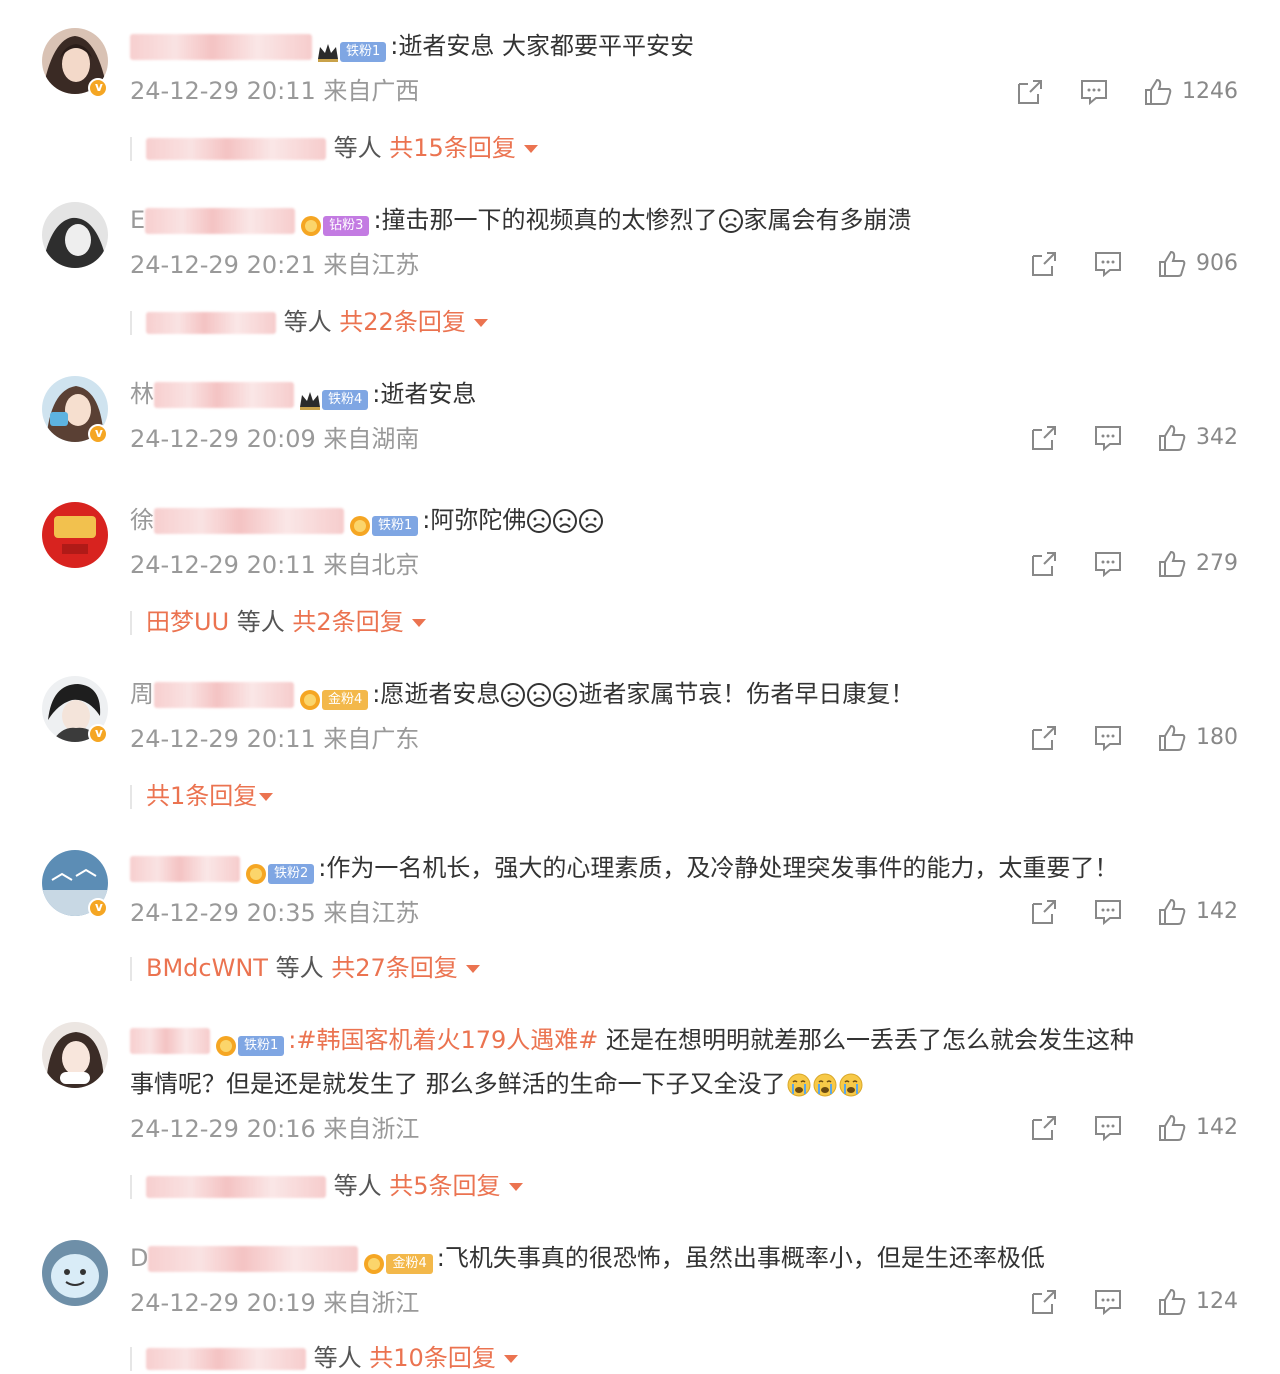  I want to click on reply-summary: 共1条回复, so click(202, 796).